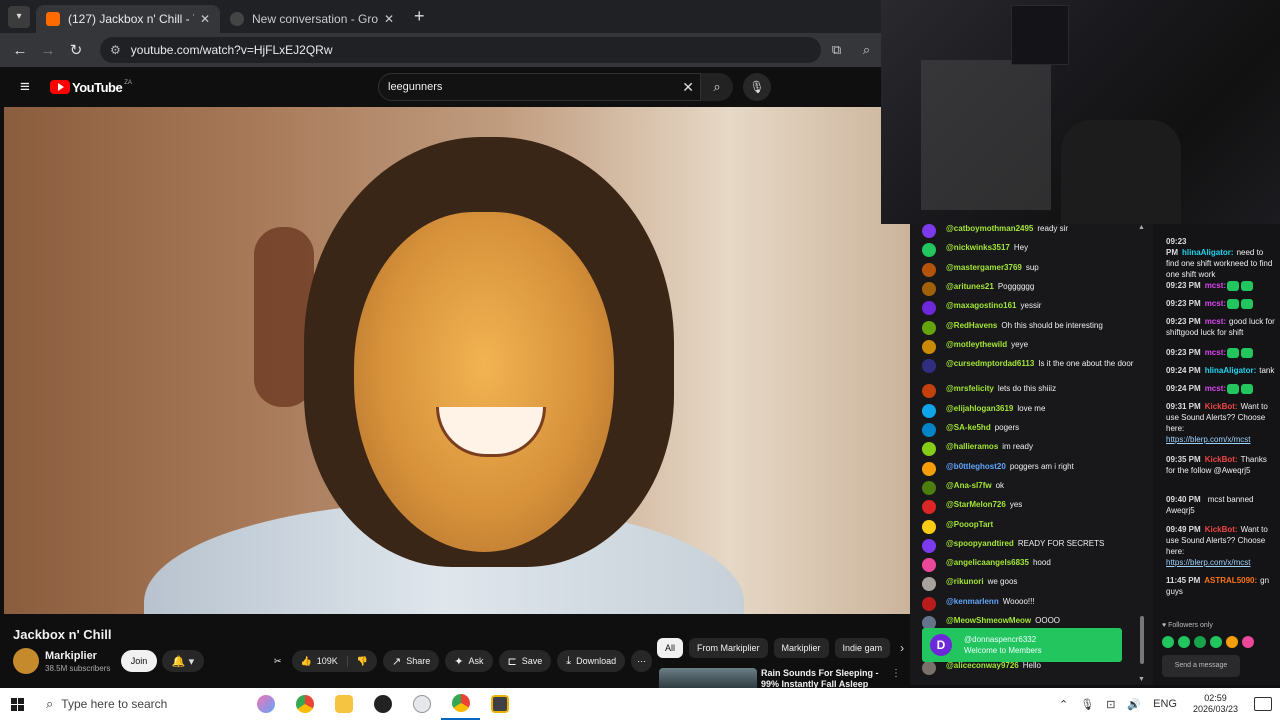  What do you see at coordinates (343, 704) in the screenshot?
I see `file-explorer-app` at bounding box center [343, 704].